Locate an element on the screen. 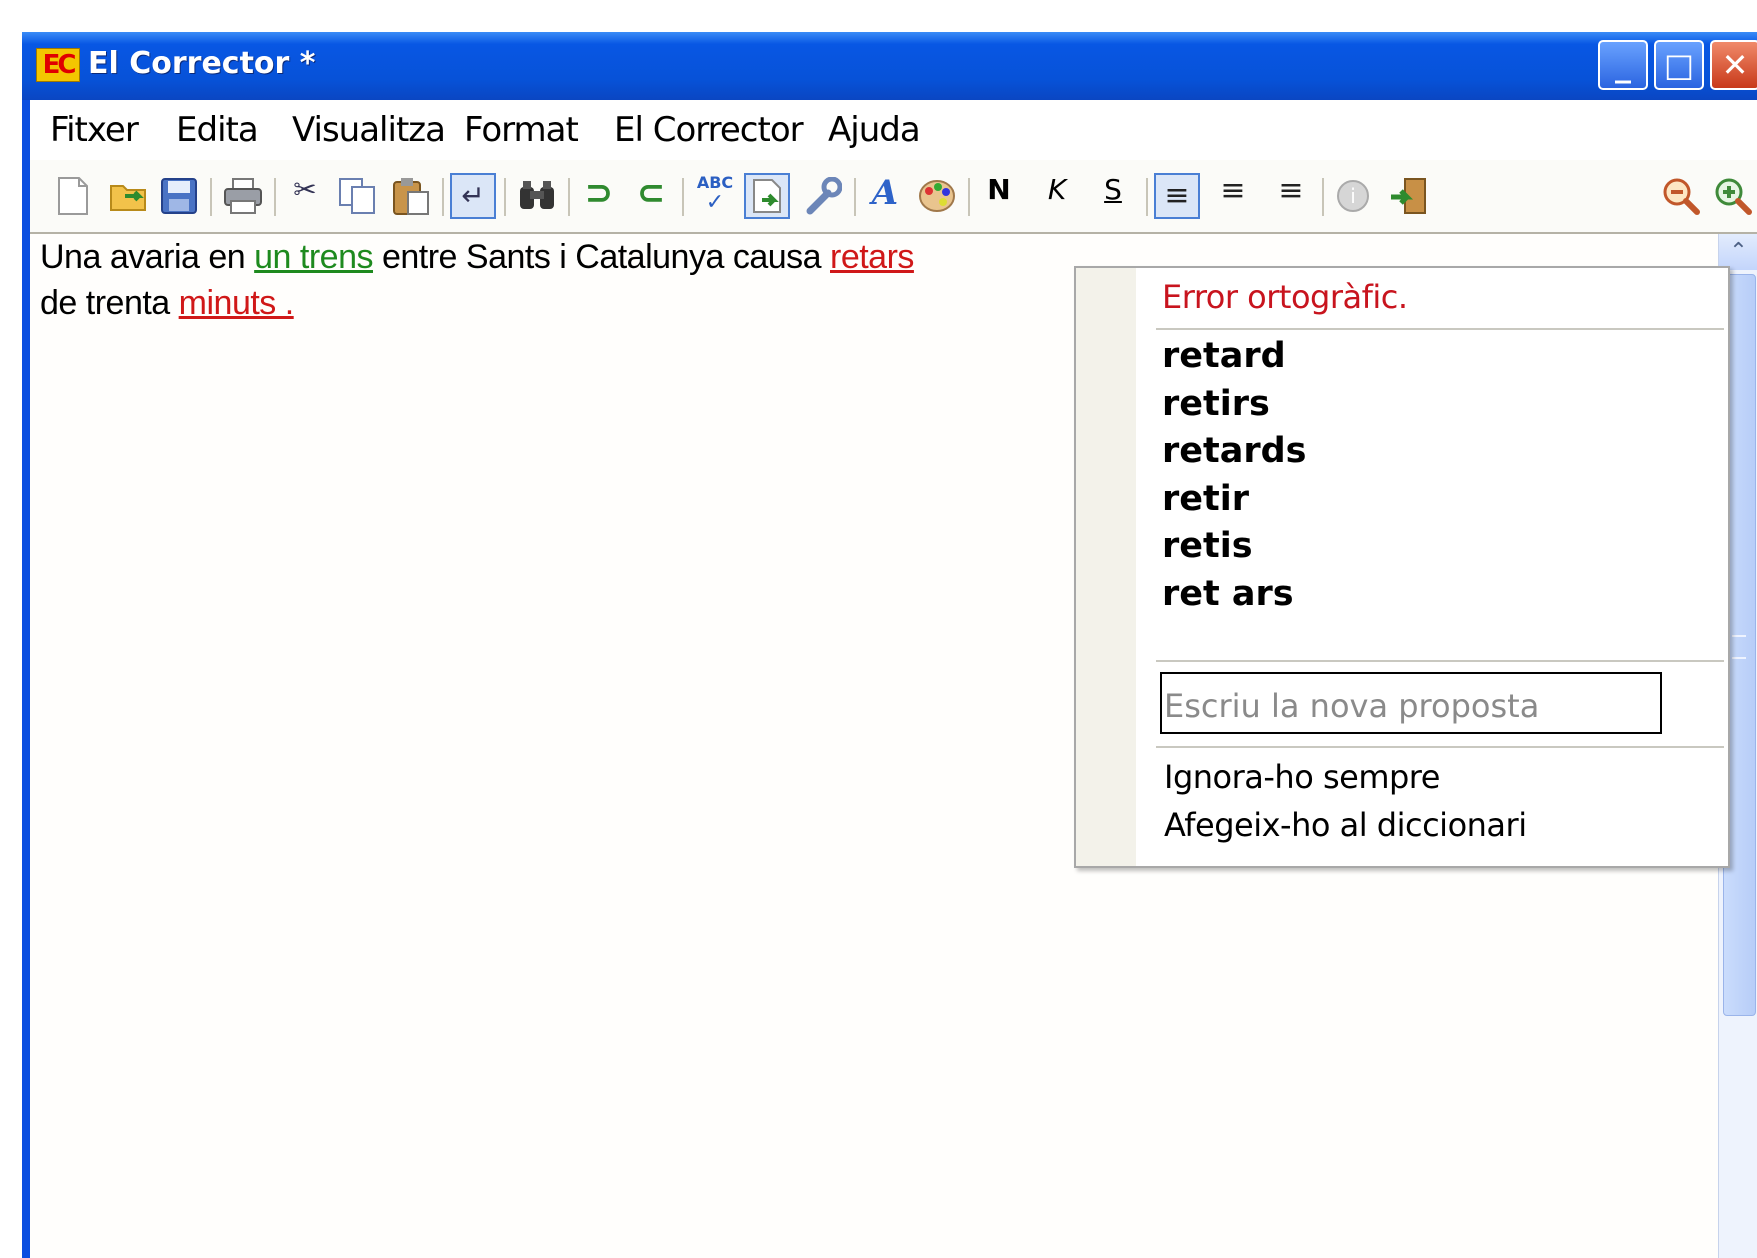 This screenshot has width=1757, height=1258. scroll-up-arrow-icon: ⌃ is located at coordinates (1738, 252).